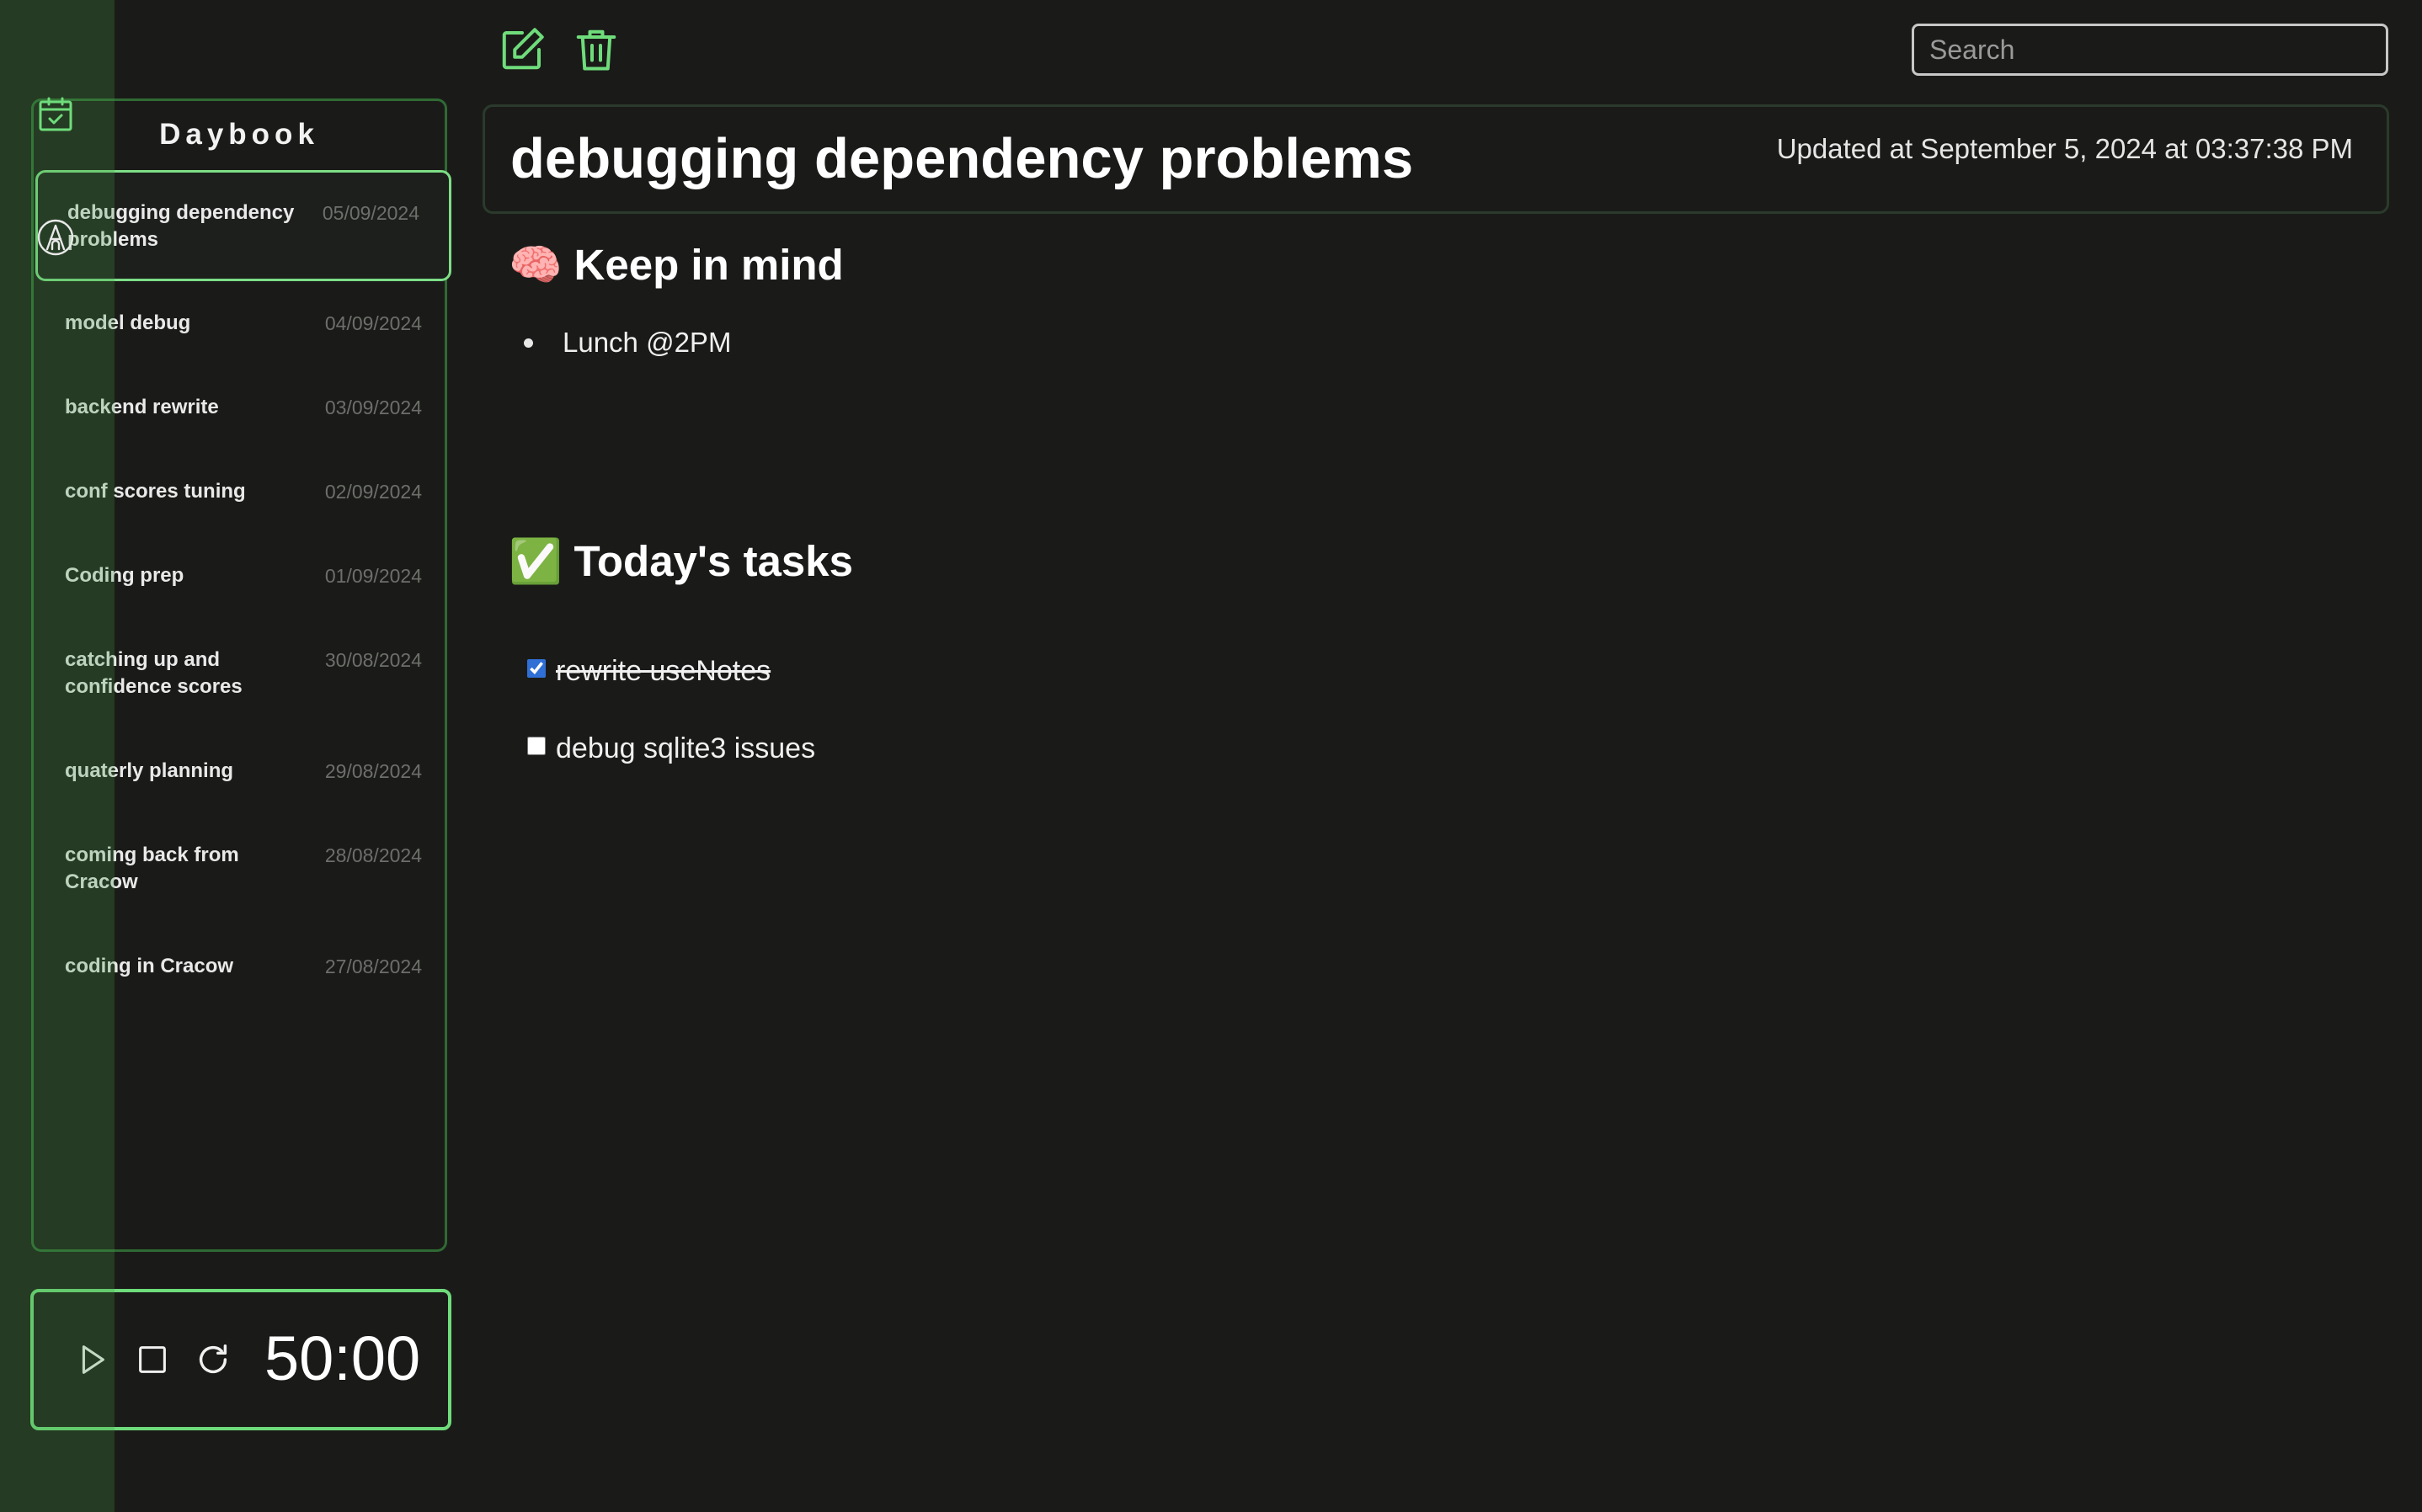 This screenshot has height=1512, width=2422. Describe the element at coordinates (343, 1358) in the screenshot. I see `timer-value: 50:00` at that location.